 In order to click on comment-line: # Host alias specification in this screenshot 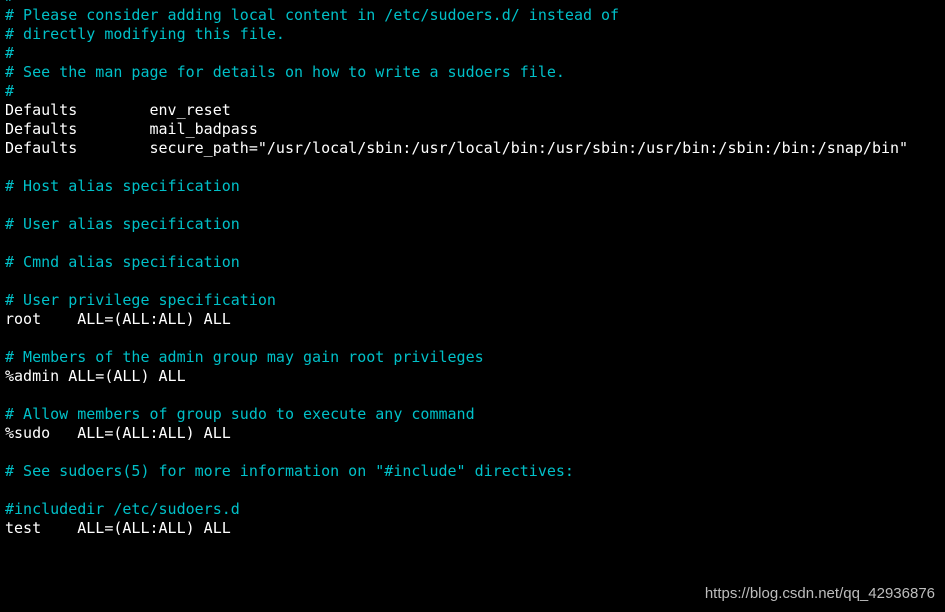, I will do `click(122, 186)`.